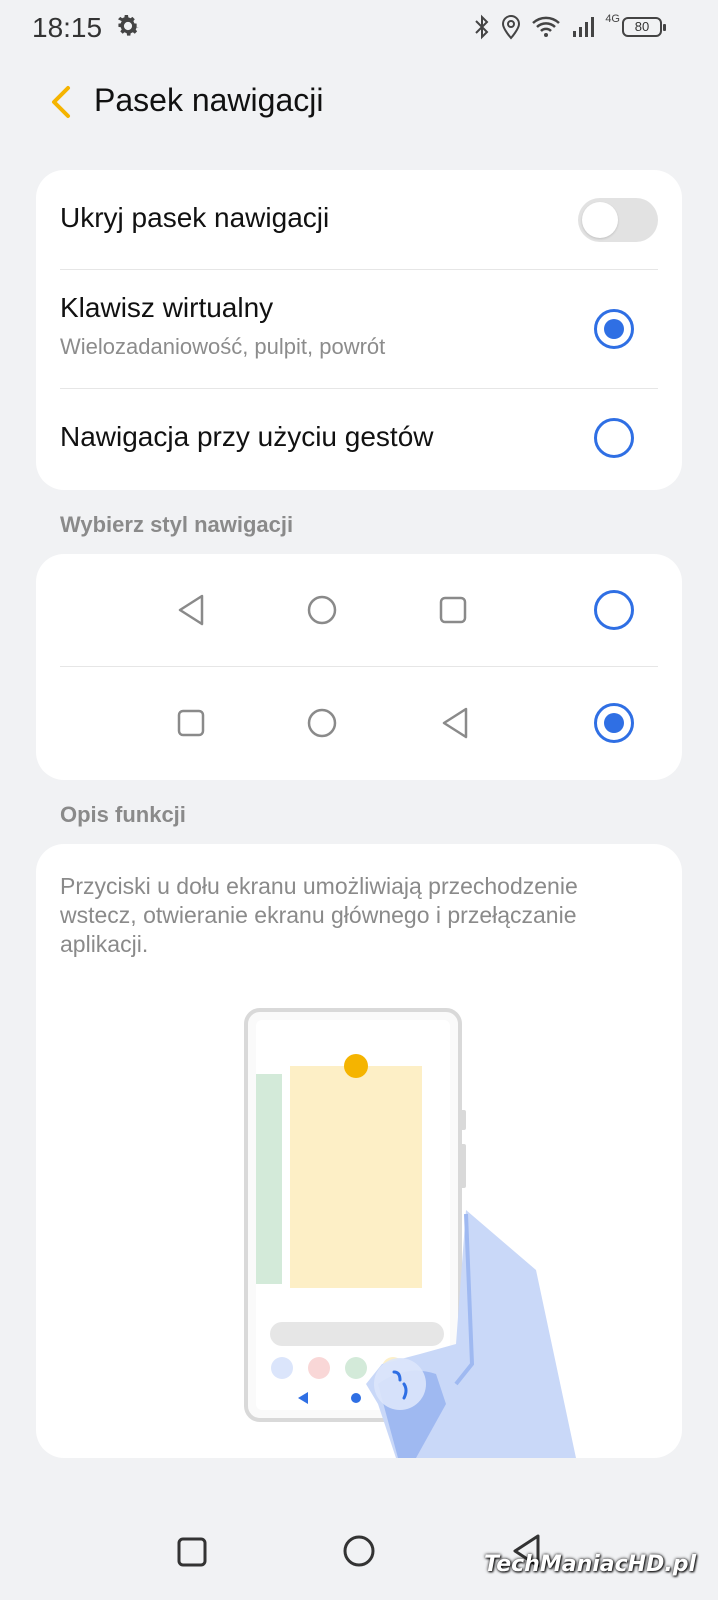 The image size is (718, 1600). Describe the element at coordinates (614, 438) in the screenshot. I see `gesture-nav-radio` at that location.